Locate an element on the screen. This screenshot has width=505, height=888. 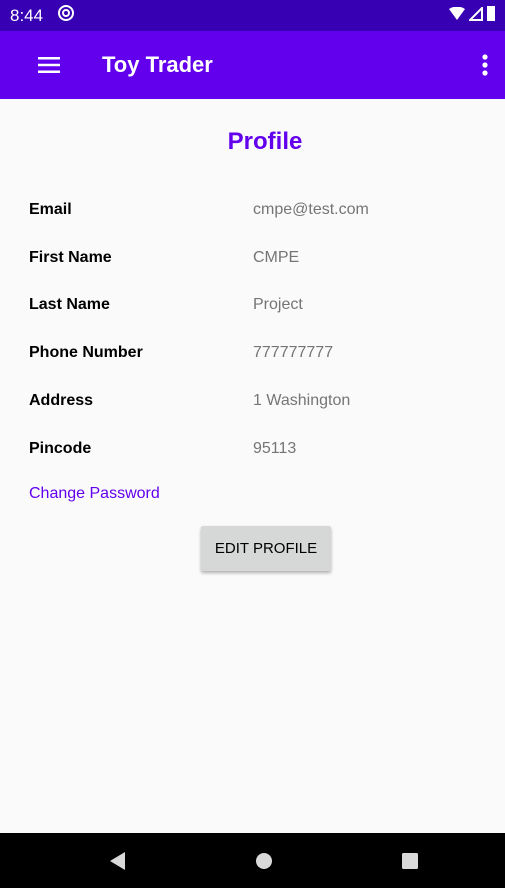
signal-icon is located at coordinates (475, 15).